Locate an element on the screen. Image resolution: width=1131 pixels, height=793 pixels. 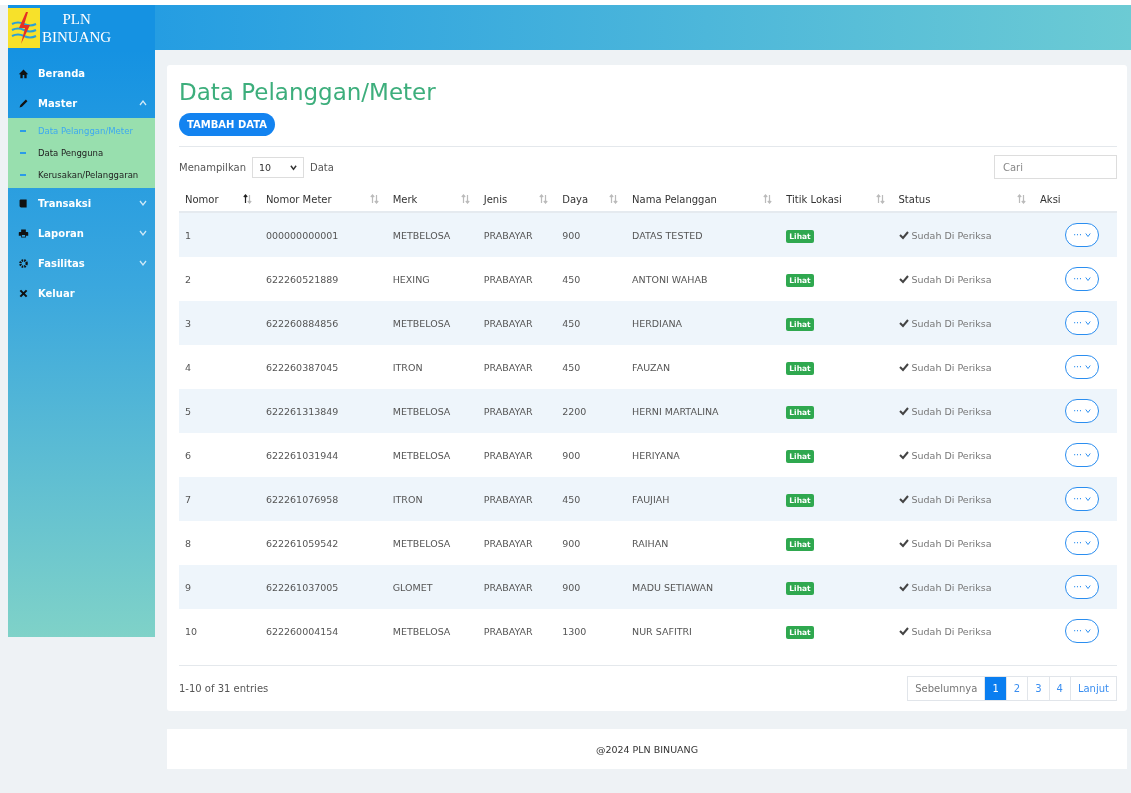
sort-icon is located at coordinates (247, 199).